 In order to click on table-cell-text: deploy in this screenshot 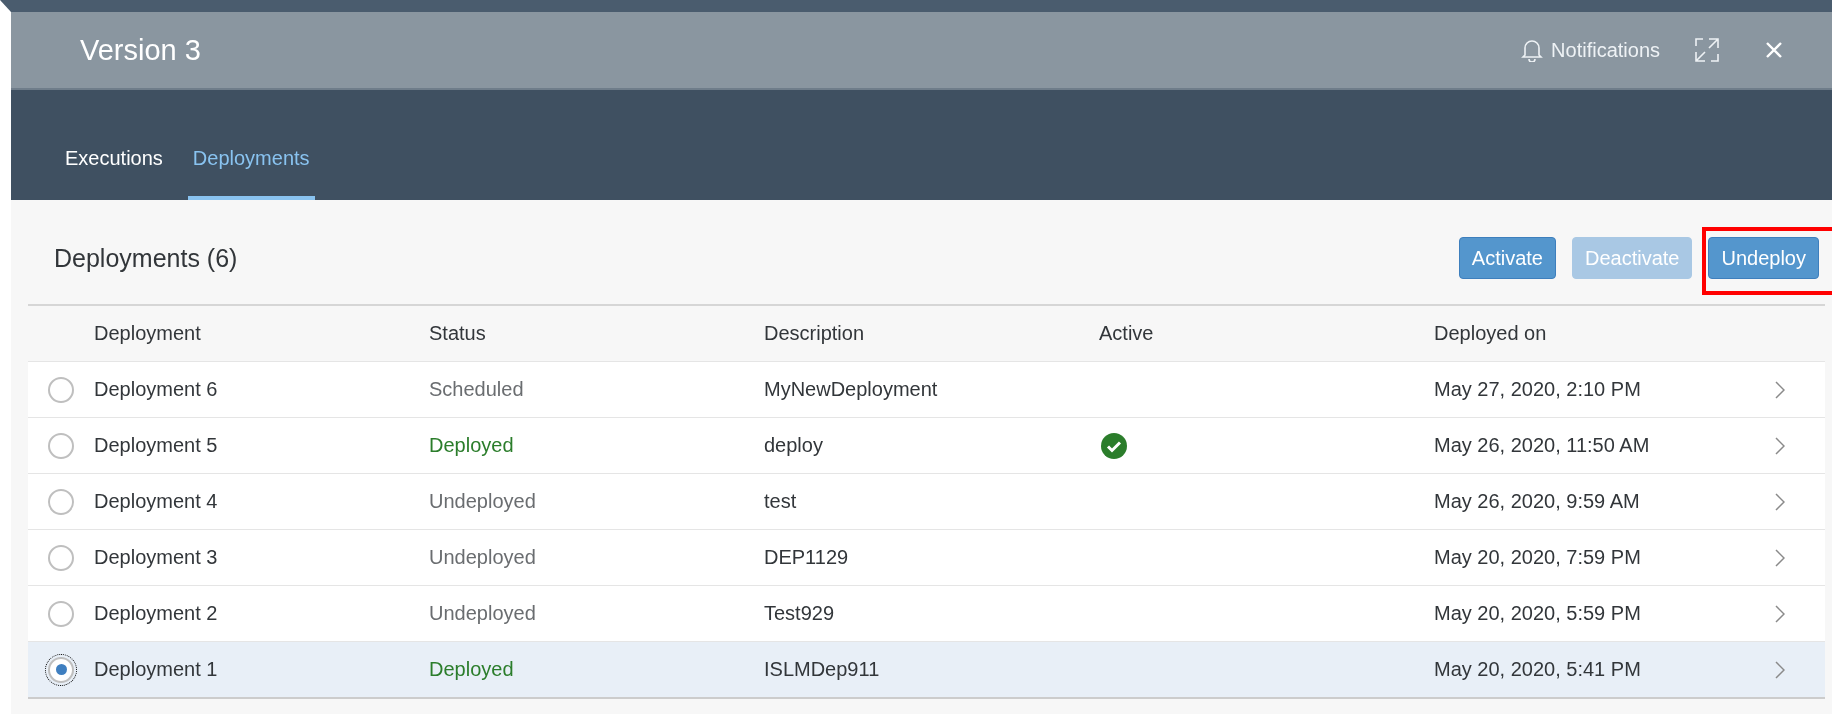, I will do `click(794, 445)`.